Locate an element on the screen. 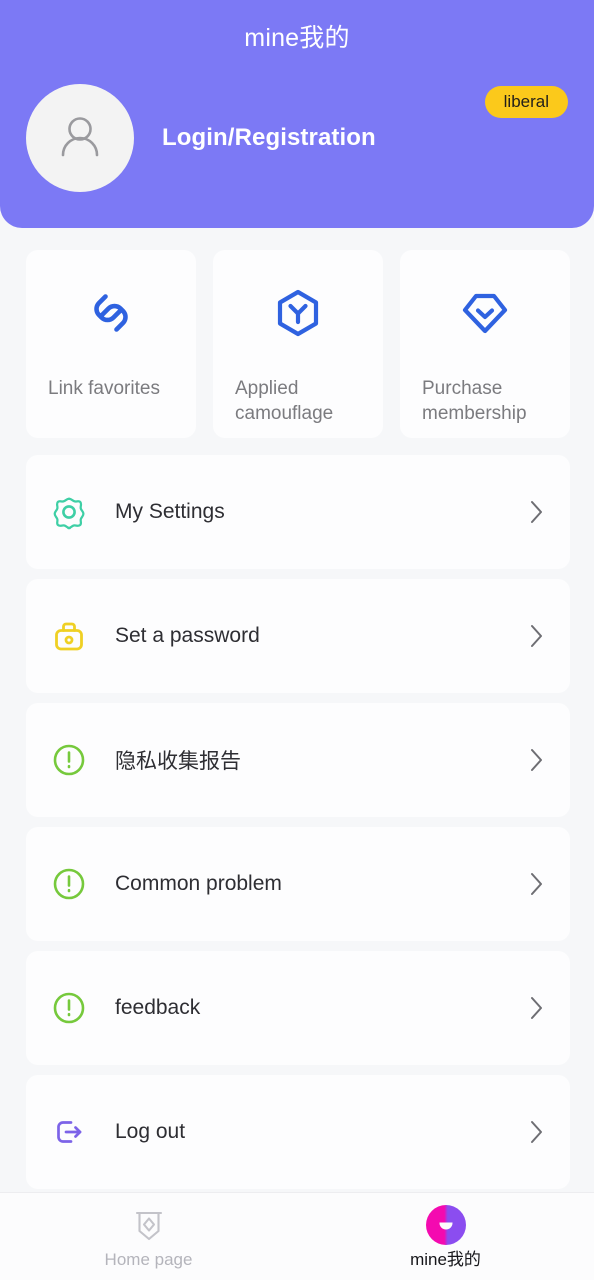 Image resolution: width=594 pixels, height=1280 pixels. list-item-label: My Settings is located at coordinates (170, 511).